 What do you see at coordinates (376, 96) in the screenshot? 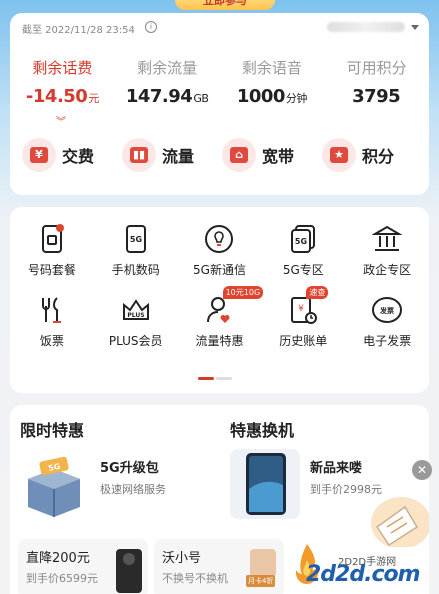
I see `stat-value: 3795` at bounding box center [376, 96].